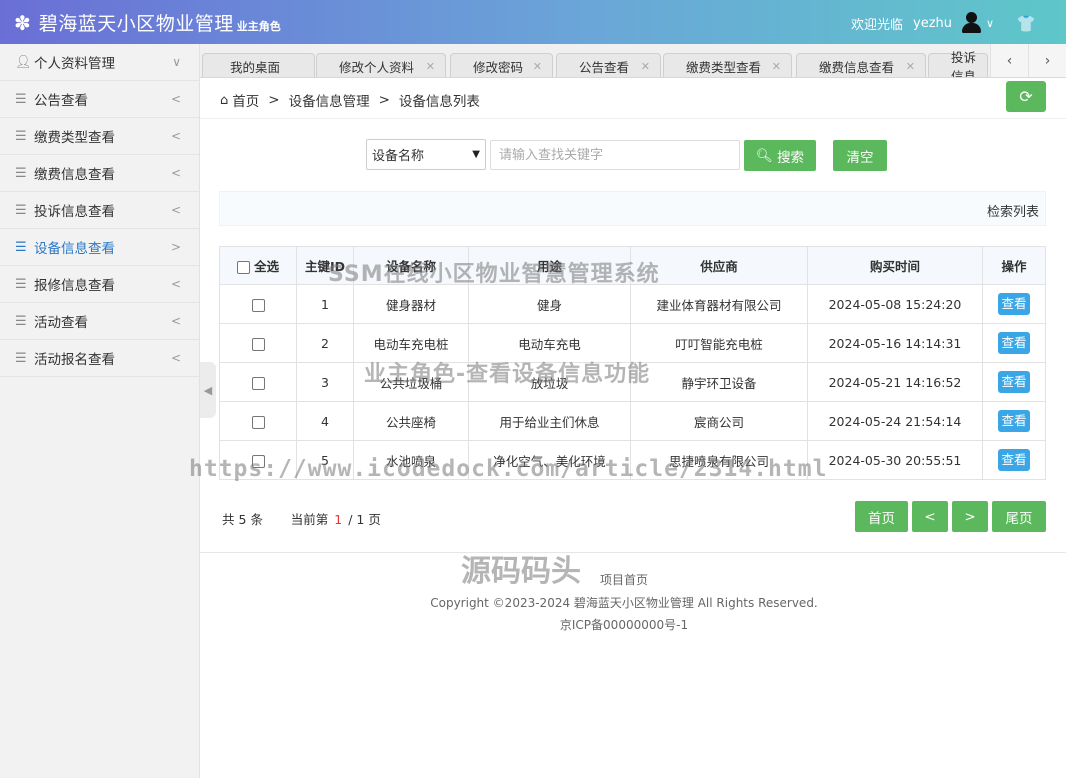 Image resolution: width=1066 pixels, height=778 pixels. Describe the element at coordinates (1026, 96) in the screenshot. I see `refresh-button: ⟳` at that location.